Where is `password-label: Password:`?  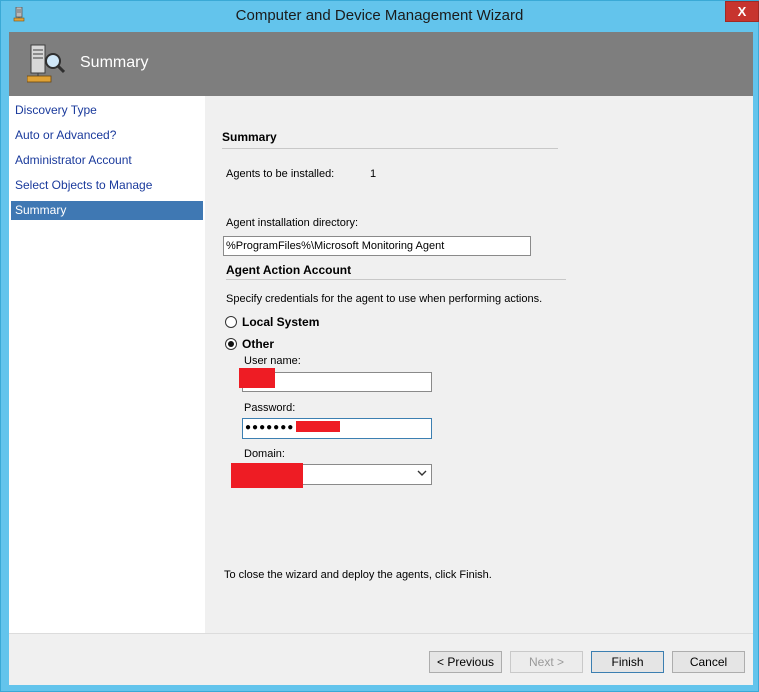
password-label: Password: is located at coordinates (270, 408).